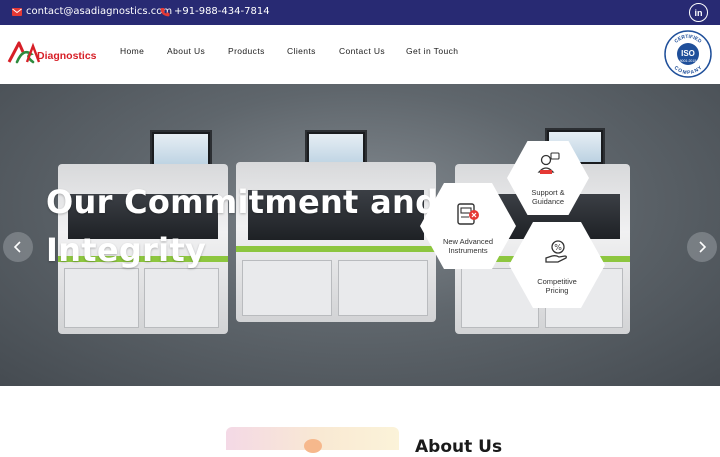  Describe the element at coordinates (548, 163) in the screenshot. I see `support-agent-icon` at that location.